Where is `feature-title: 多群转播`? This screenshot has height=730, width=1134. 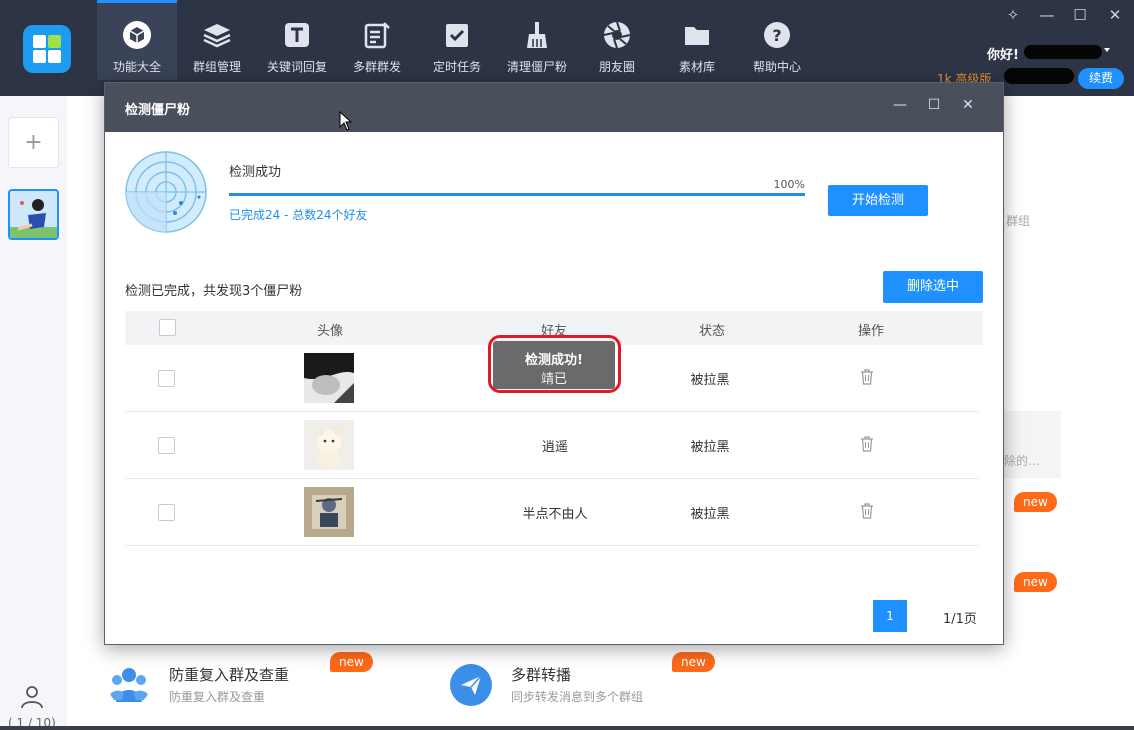 feature-title: 多群转播 is located at coordinates (541, 675).